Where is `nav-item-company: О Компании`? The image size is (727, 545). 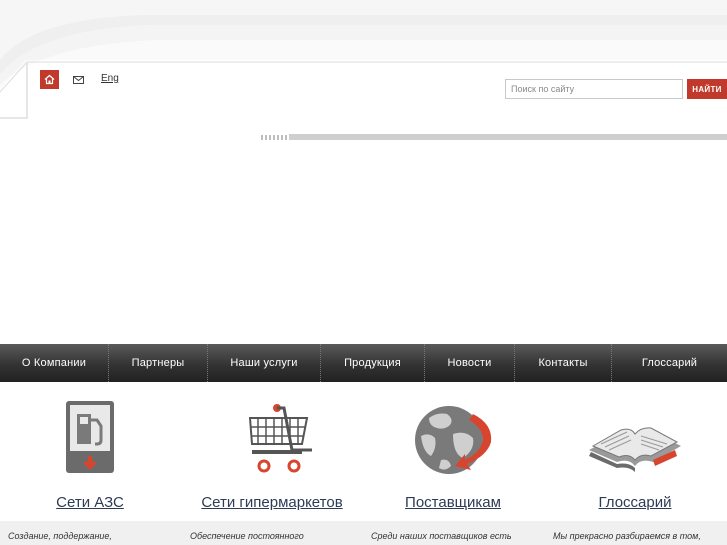
nav-item-company: О Компании is located at coordinates (54, 363).